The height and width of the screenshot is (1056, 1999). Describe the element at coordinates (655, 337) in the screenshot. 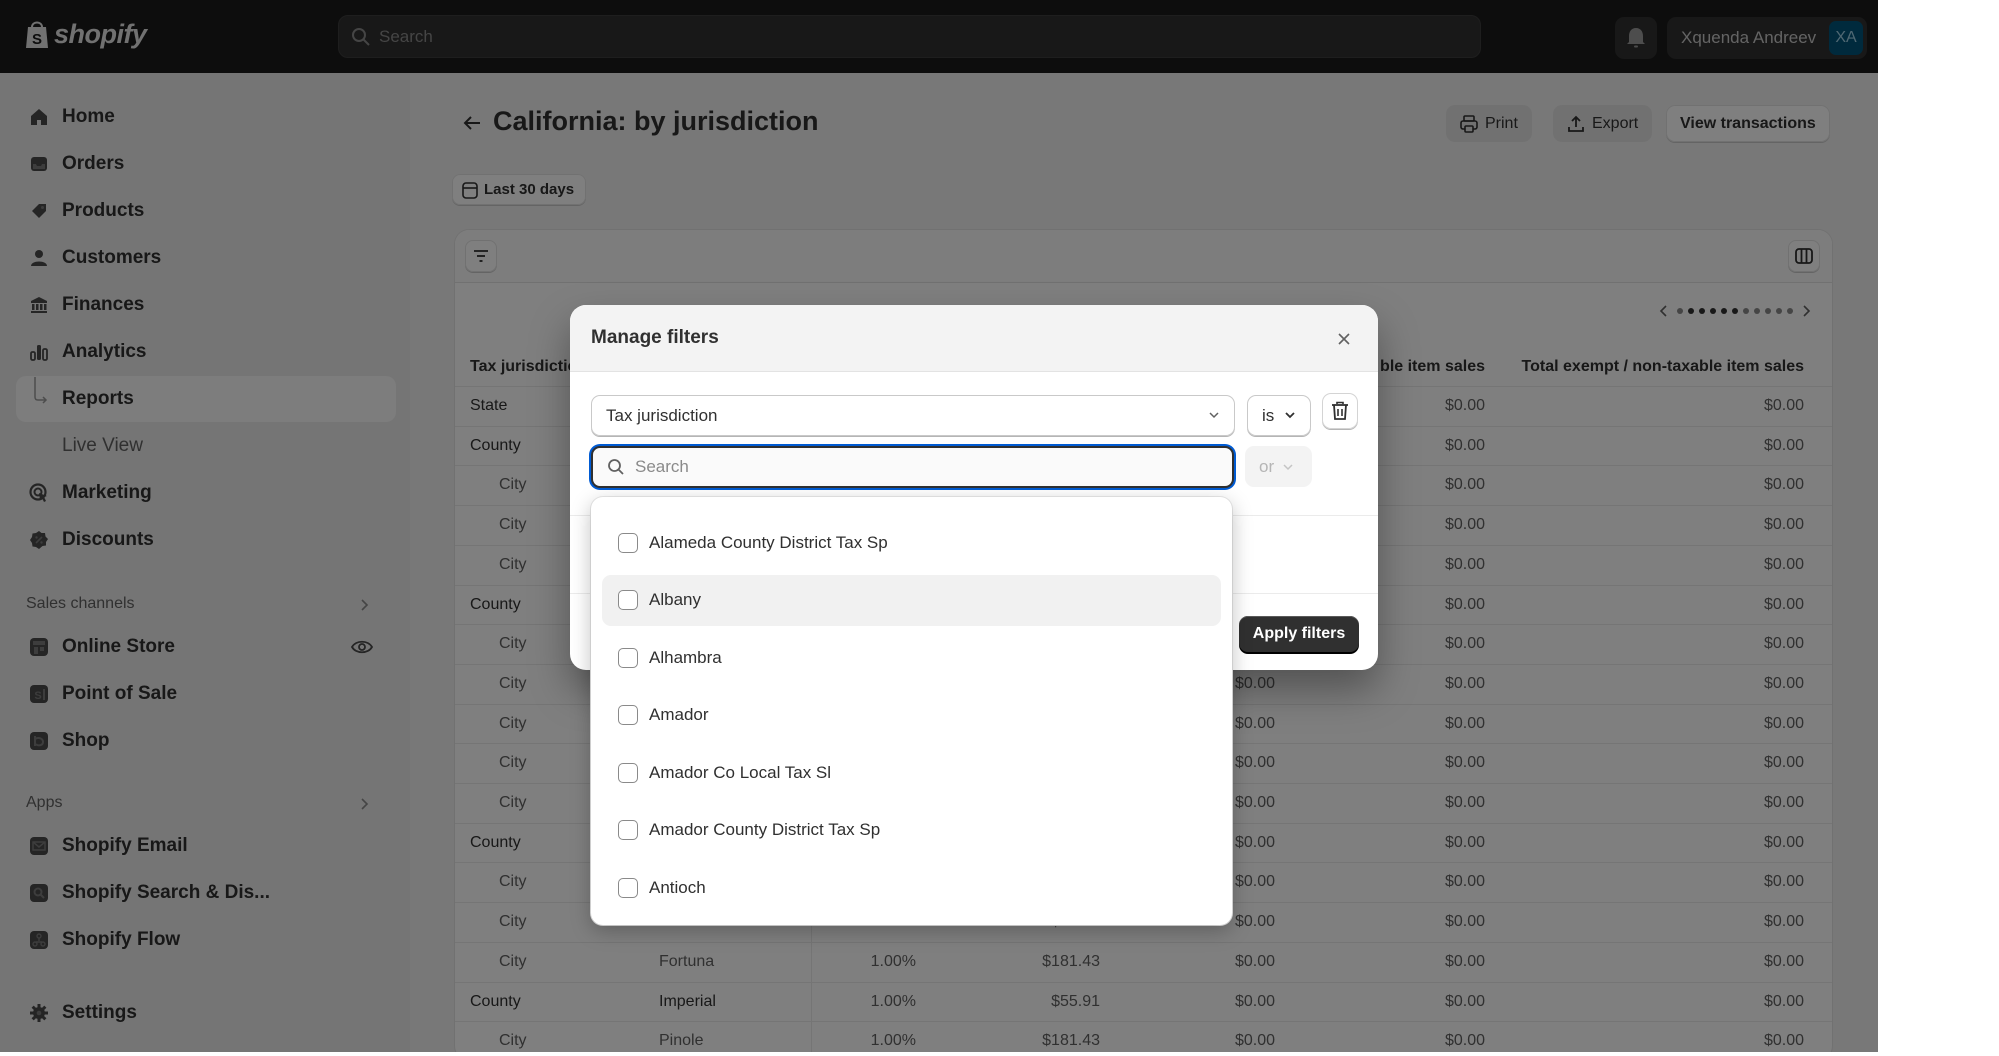

I see `modal-title: Manage filters` at that location.